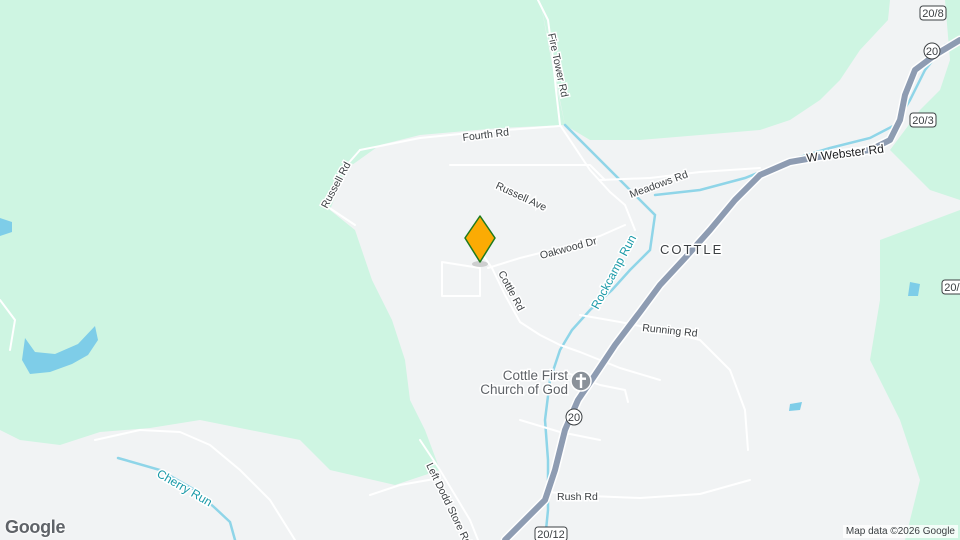 Image resolution: width=960 pixels, height=540 pixels. I want to click on svg-text: 20/12, so click(551, 534).